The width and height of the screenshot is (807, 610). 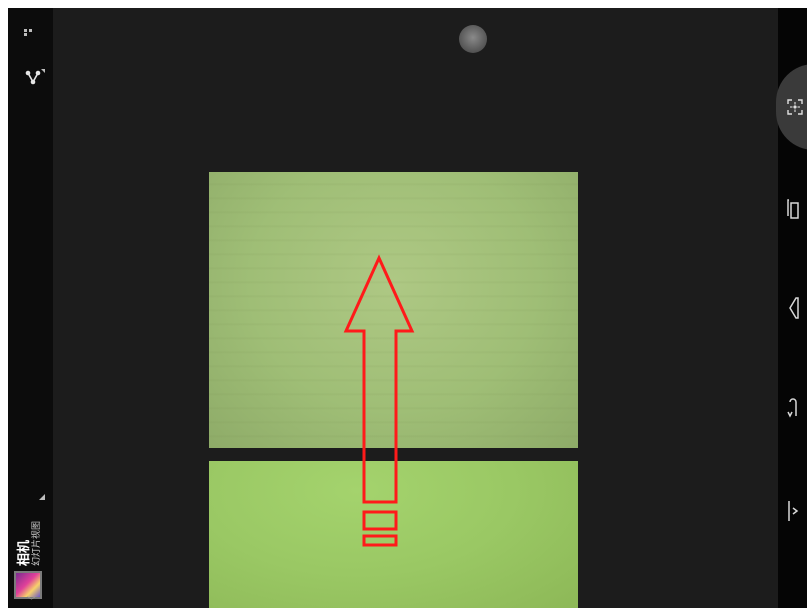 What do you see at coordinates (792, 209) in the screenshot?
I see `copy-icon` at bounding box center [792, 209].